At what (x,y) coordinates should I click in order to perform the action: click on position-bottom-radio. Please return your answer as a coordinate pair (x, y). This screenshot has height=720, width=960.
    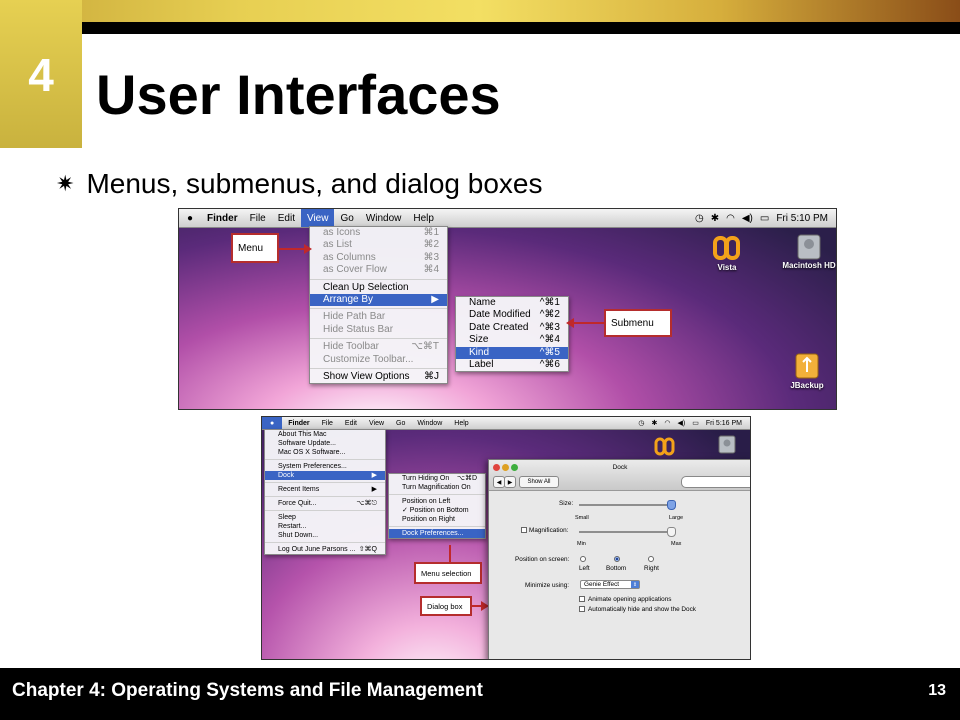
    Looking at the image, I should click on (617, 559).